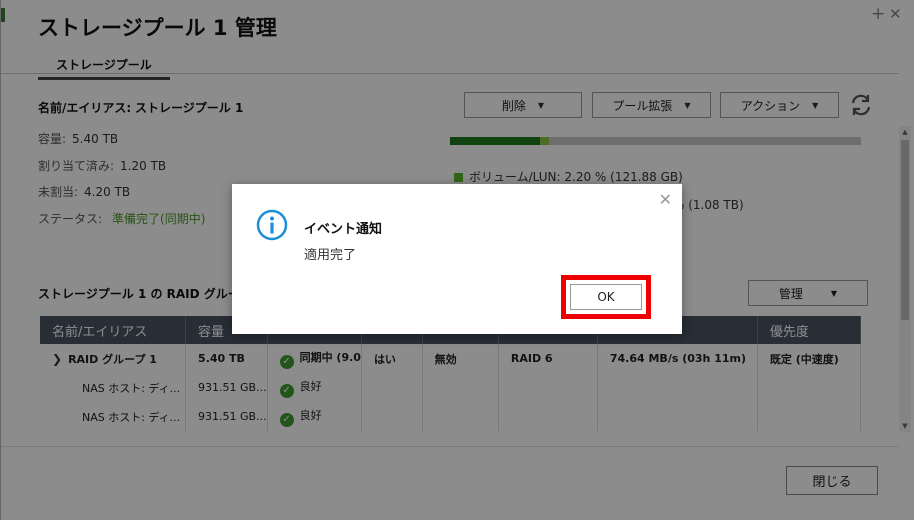  I want to click on dialog-close-icon: ✕, so click(665, 199).